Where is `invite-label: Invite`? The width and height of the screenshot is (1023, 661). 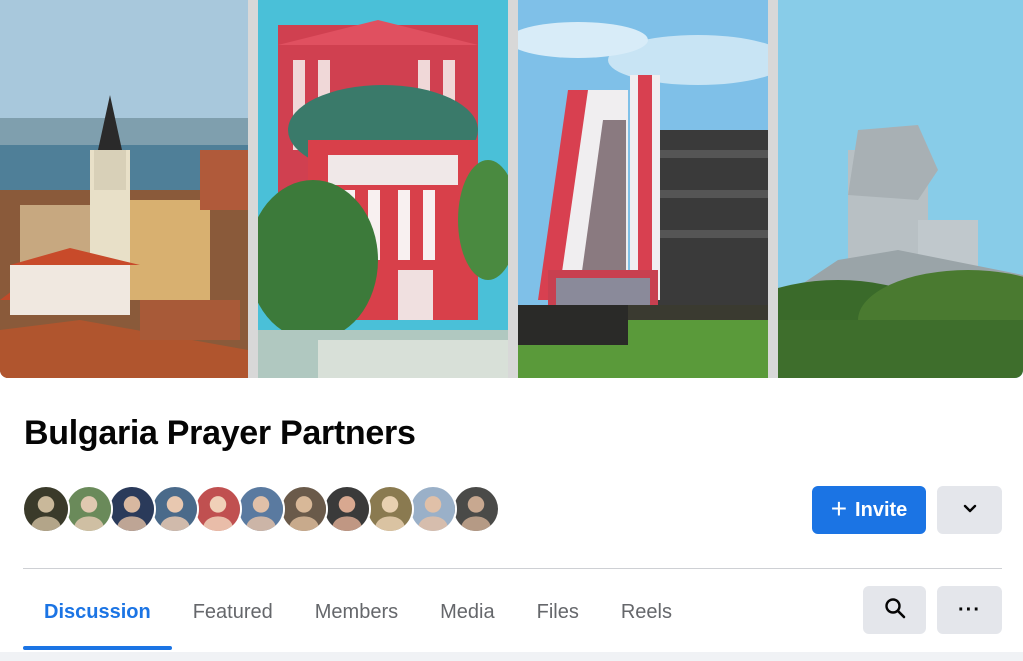 invite-label: Invite is located at coordinates (881, 509).